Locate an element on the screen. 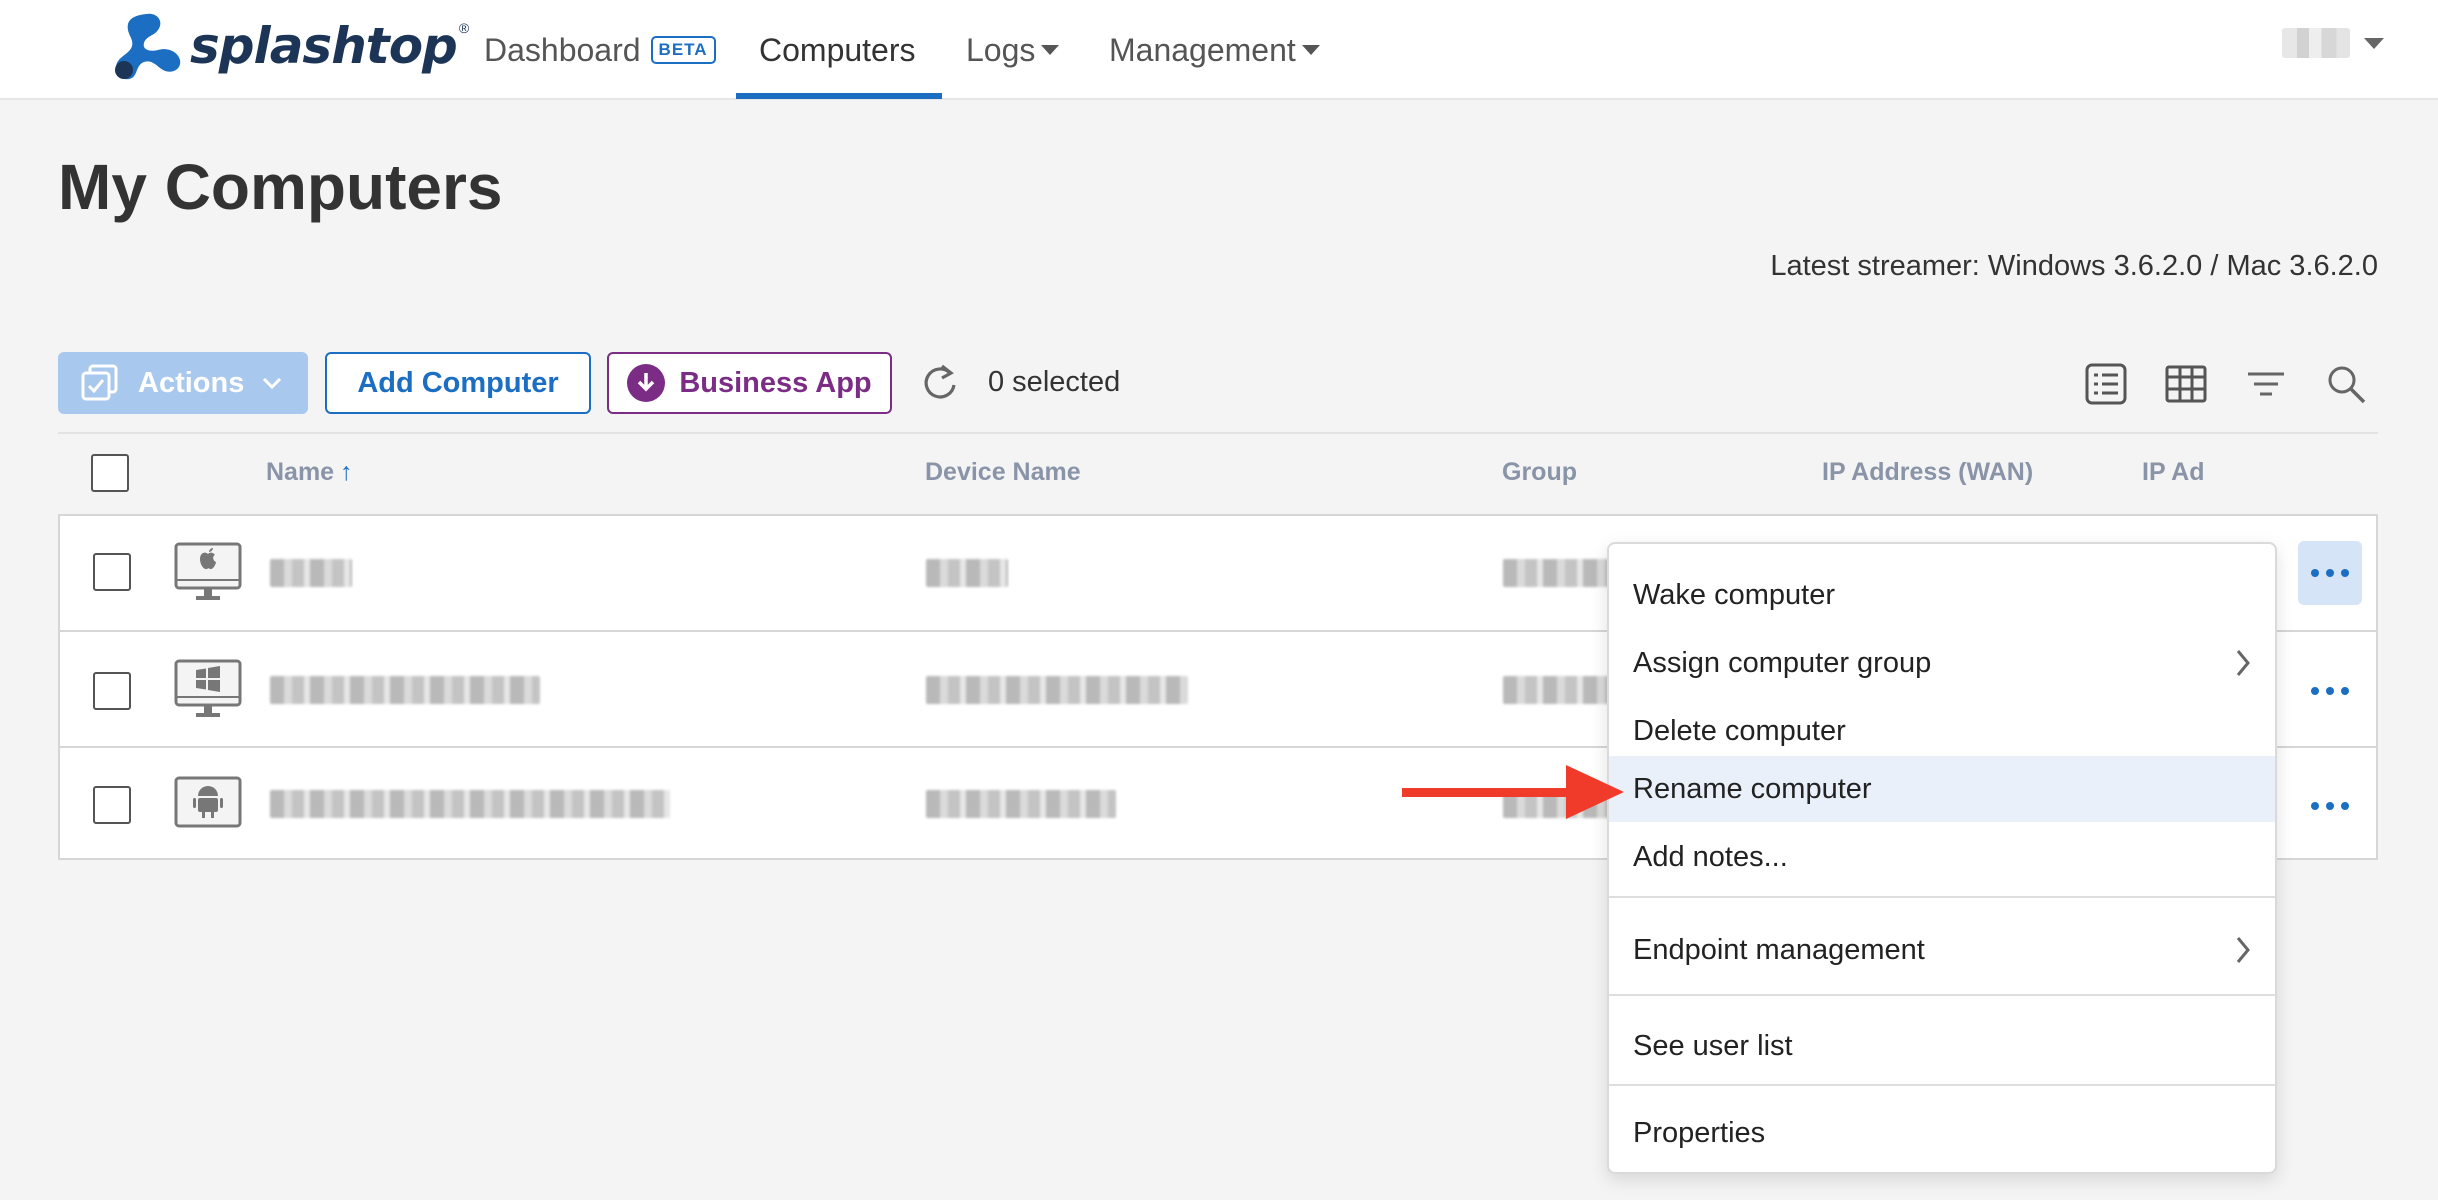  nav-computers: Computers is located at coordinates (837, 50).